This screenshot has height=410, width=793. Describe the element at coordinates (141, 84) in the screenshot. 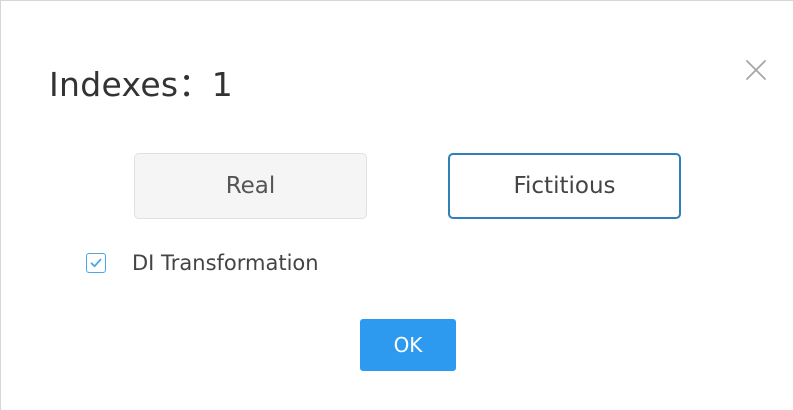

I see `dialog-title: Indexes：1` at that location.